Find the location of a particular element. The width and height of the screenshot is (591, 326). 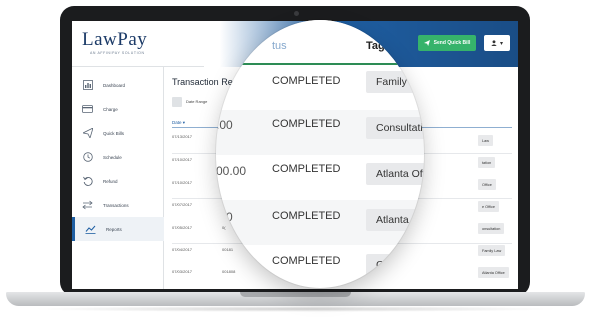

row-date: 07/07/2017 is located at coordinates (182, 204).